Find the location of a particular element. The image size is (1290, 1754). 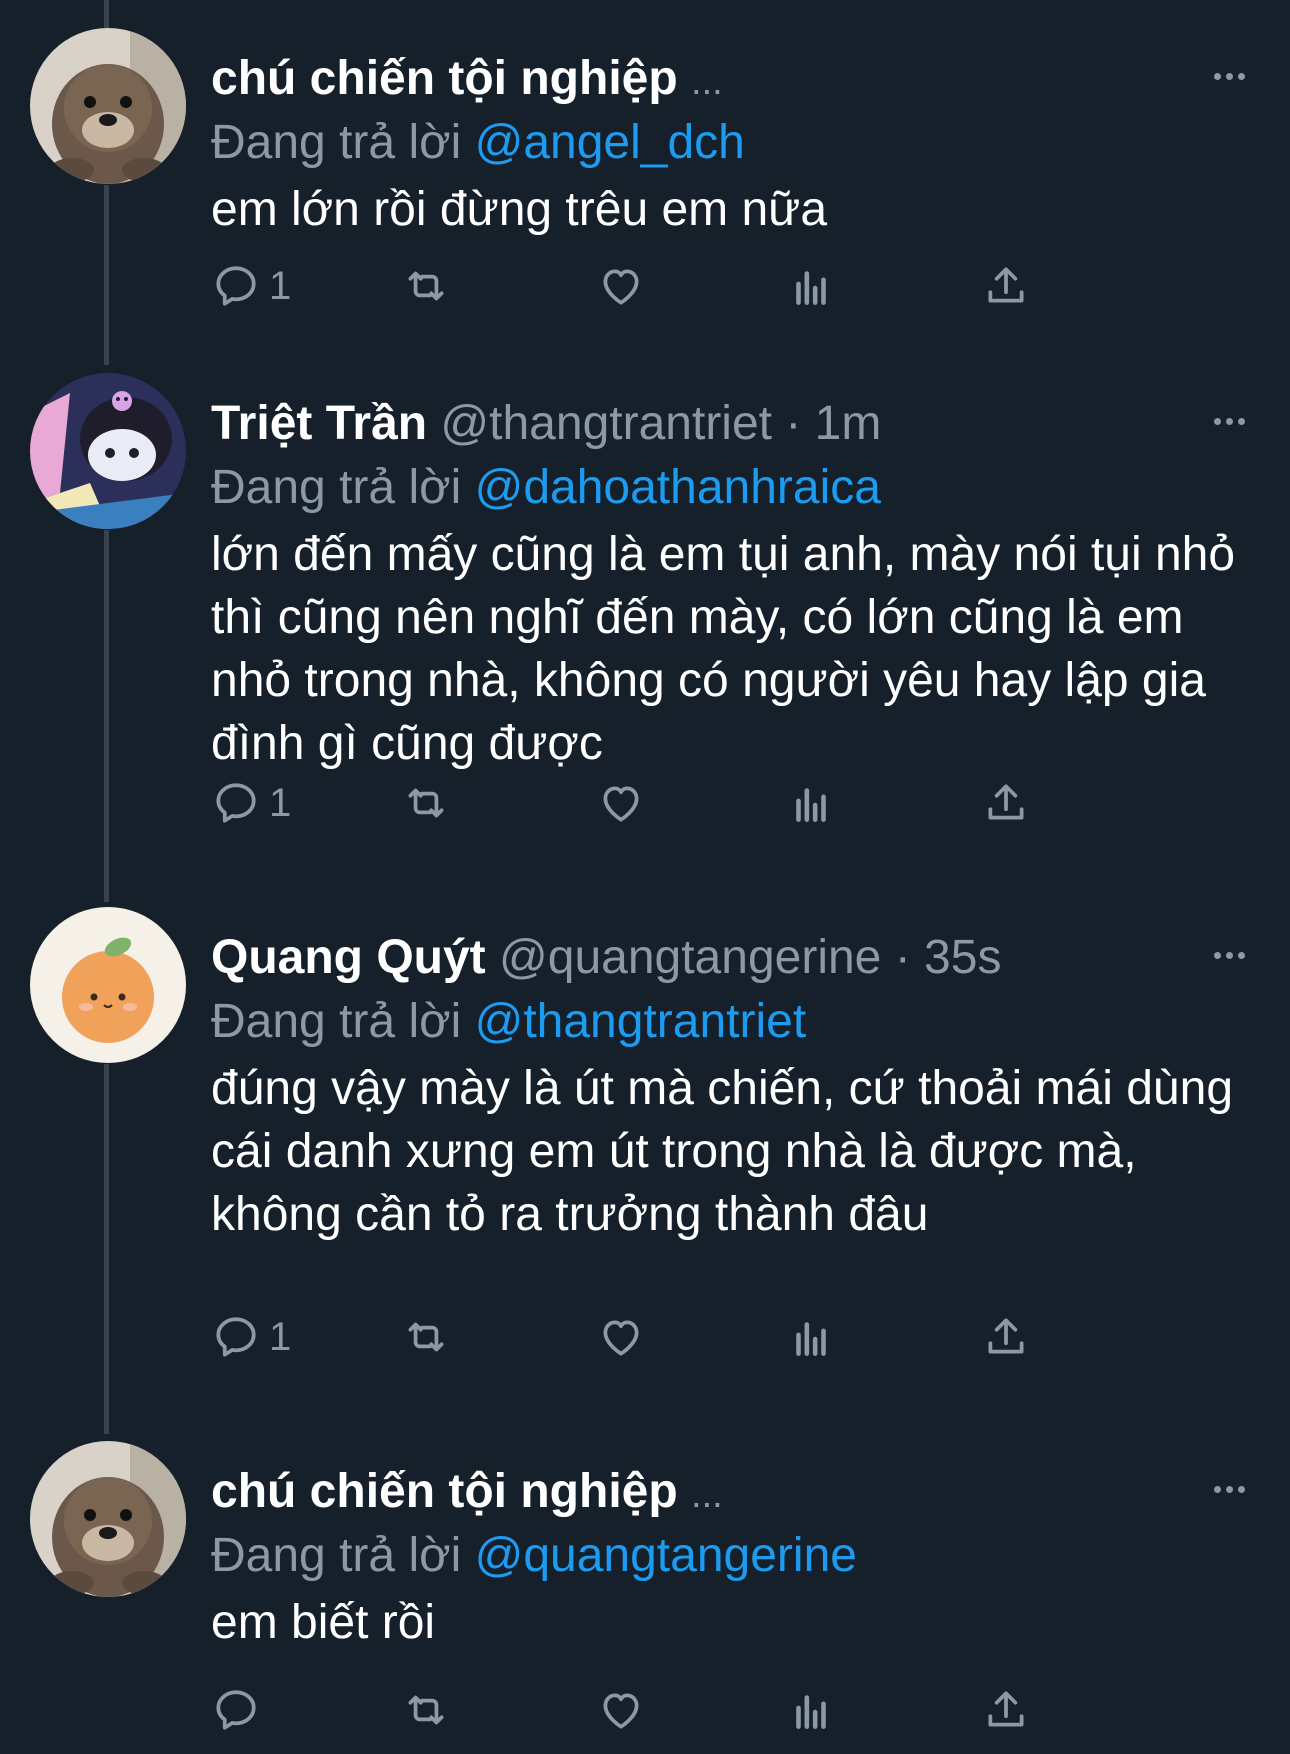

user-handle: @quangtangerine is located at coordinates (690, 957).